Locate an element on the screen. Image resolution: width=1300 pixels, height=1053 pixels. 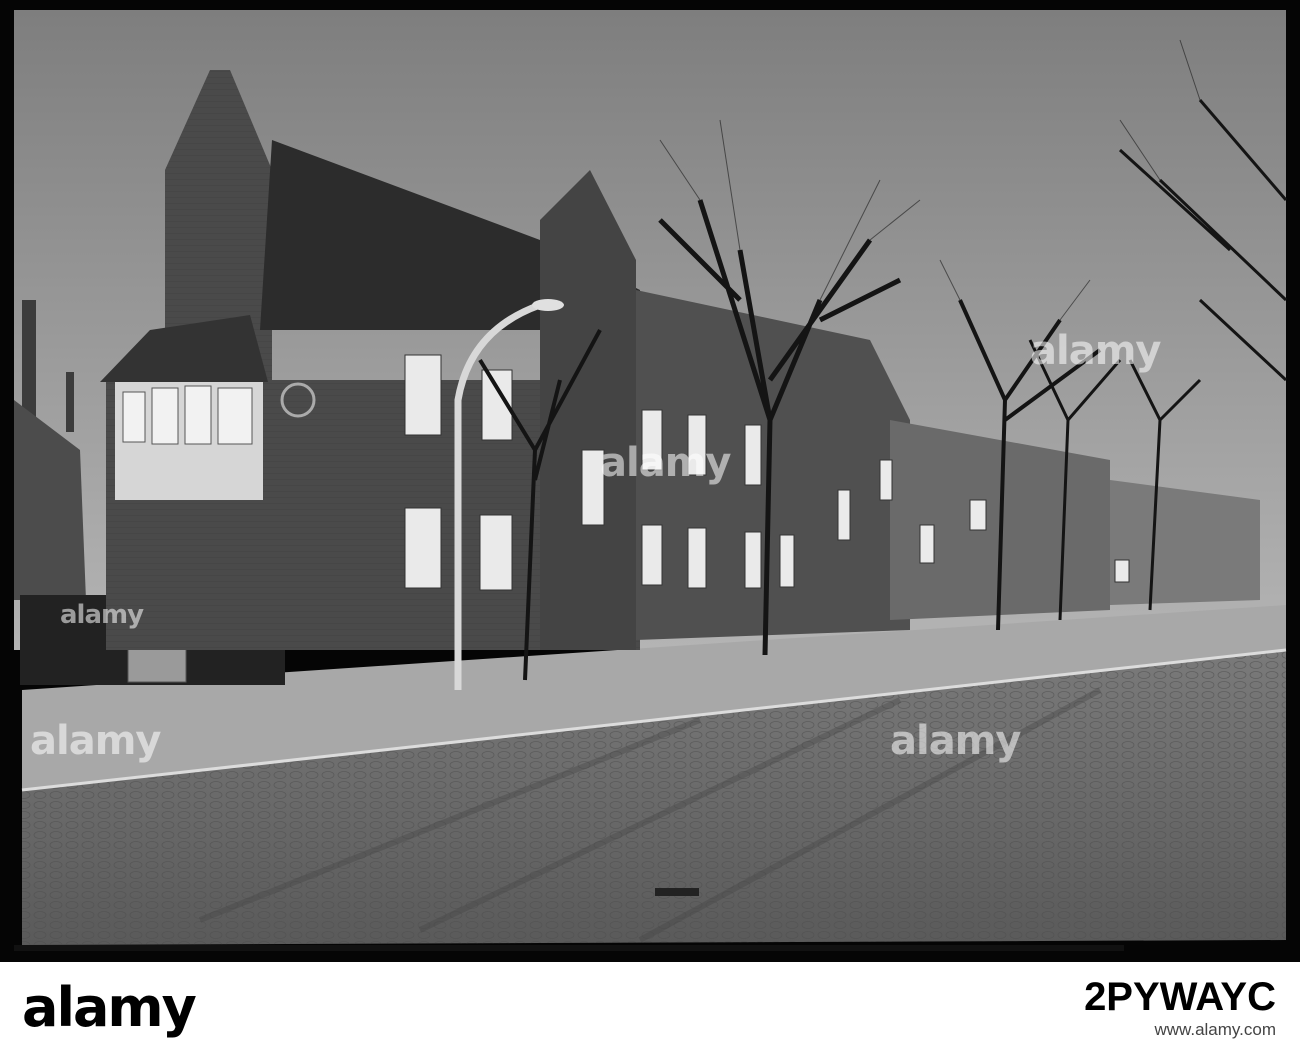
alamy-logo: alamy is located at coordinates (109, 1007).